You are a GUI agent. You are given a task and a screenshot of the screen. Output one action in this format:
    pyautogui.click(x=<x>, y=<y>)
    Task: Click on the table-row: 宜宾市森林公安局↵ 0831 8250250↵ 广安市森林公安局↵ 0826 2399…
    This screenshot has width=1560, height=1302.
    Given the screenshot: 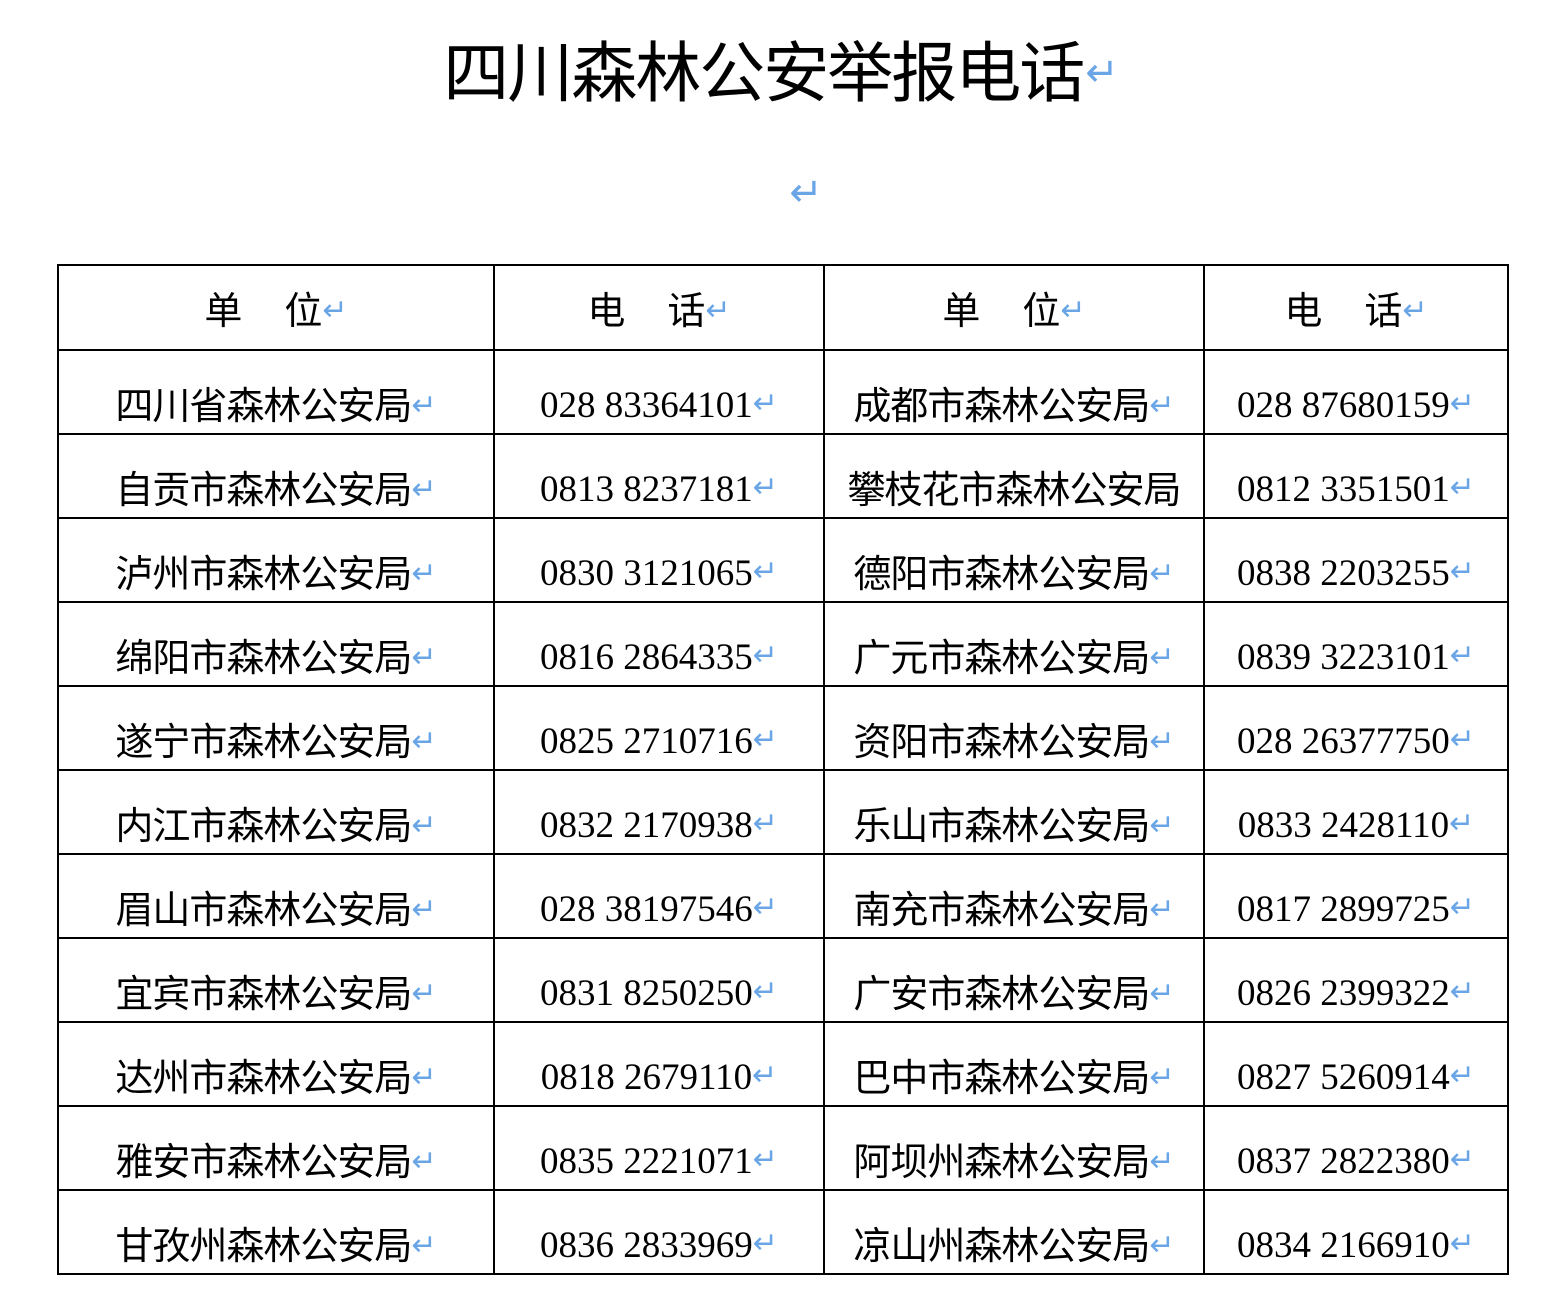 What is the action you would take?
    pyautogui.click(x=783, y=980)
    